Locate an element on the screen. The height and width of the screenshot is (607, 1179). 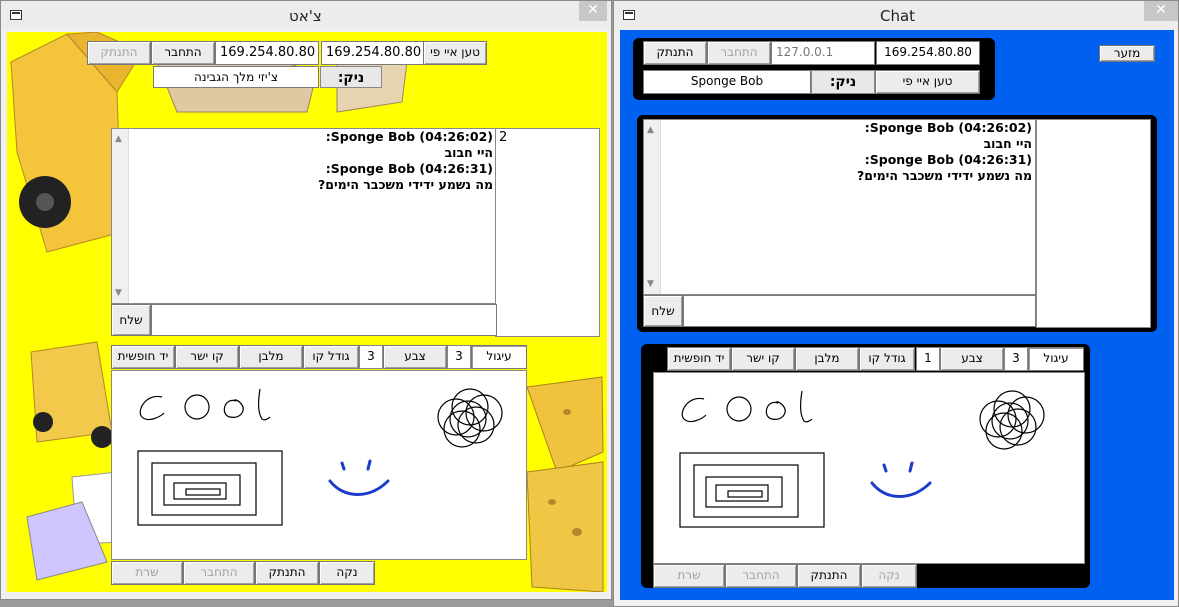
minimize-button: מזער is located at coordinates (1127, 53).